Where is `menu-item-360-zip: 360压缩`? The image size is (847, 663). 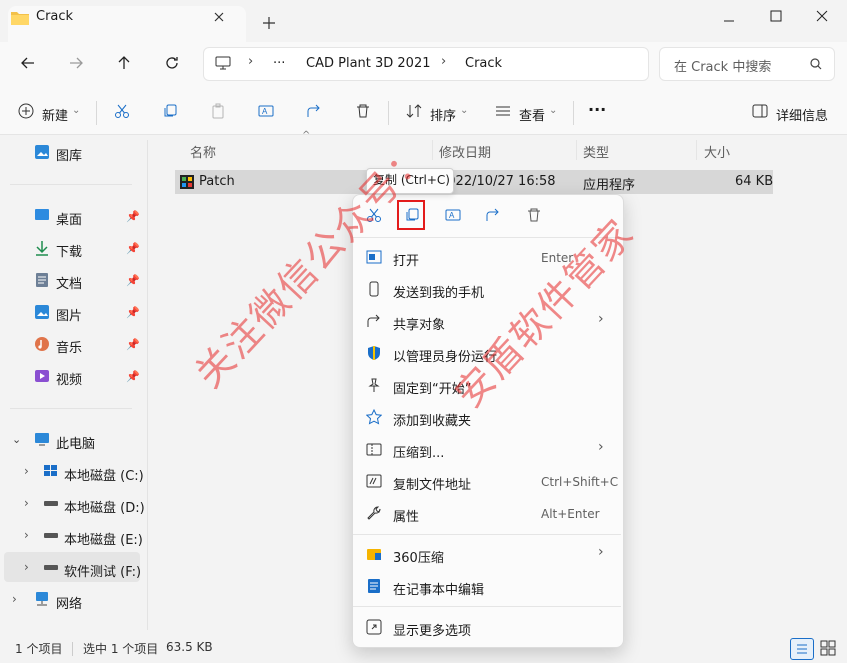 menu-item-360-zip: 360压缩 is located at coordinates (418, 556).